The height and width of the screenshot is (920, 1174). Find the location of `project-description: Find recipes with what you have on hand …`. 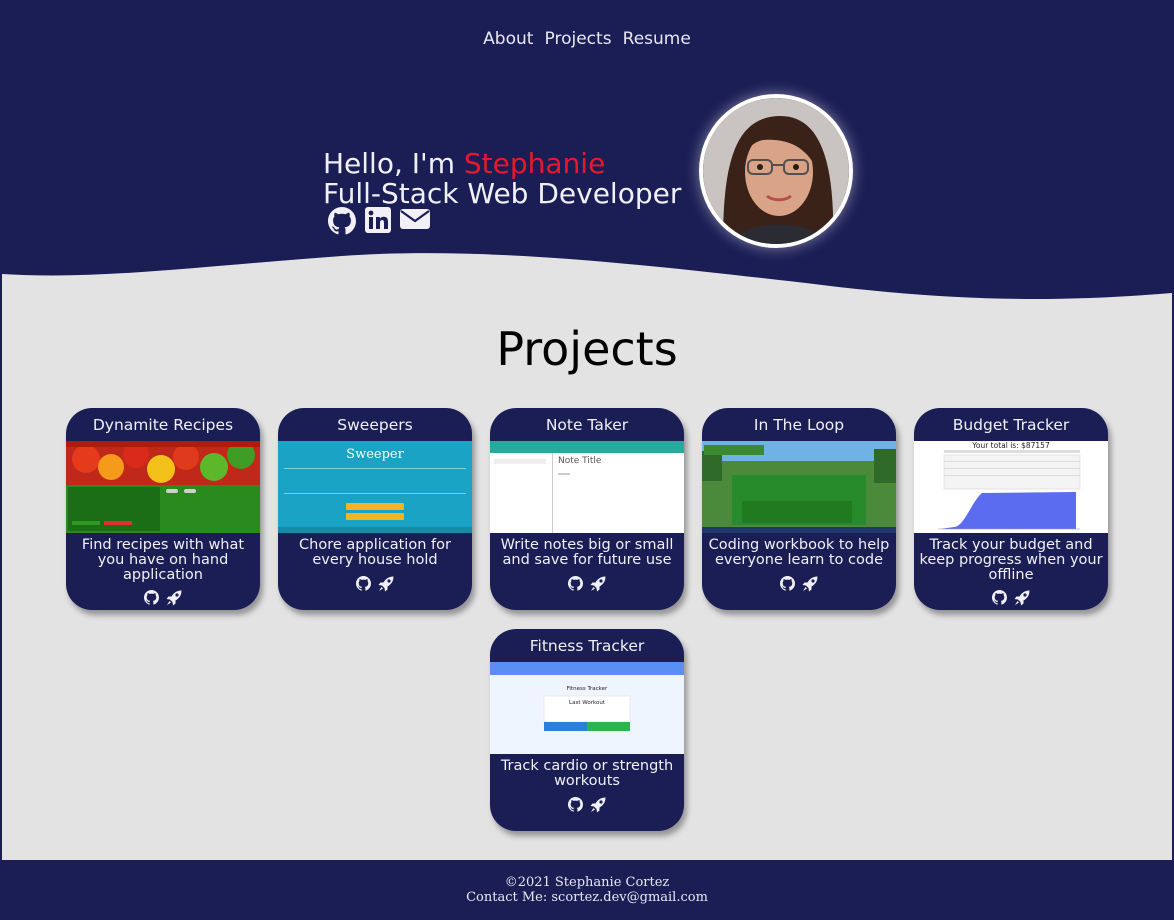

project-description: Find recipes with what you have on hand … is located at coordinates (163, 560).